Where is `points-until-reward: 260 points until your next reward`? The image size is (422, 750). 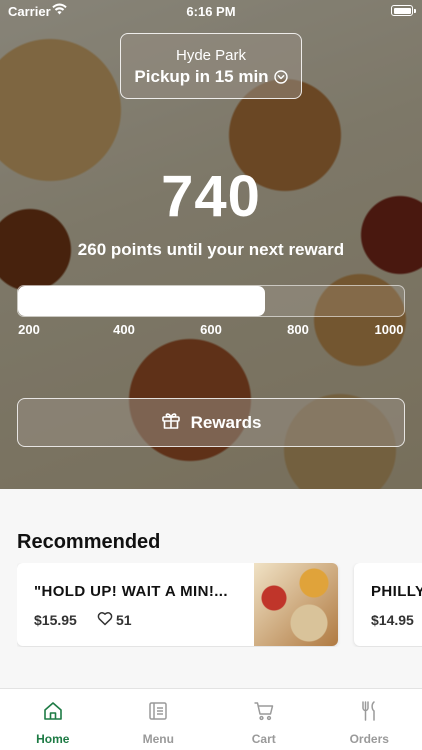 points-until-reward: 260 points until your next reward is located at coordinates (211, 249).